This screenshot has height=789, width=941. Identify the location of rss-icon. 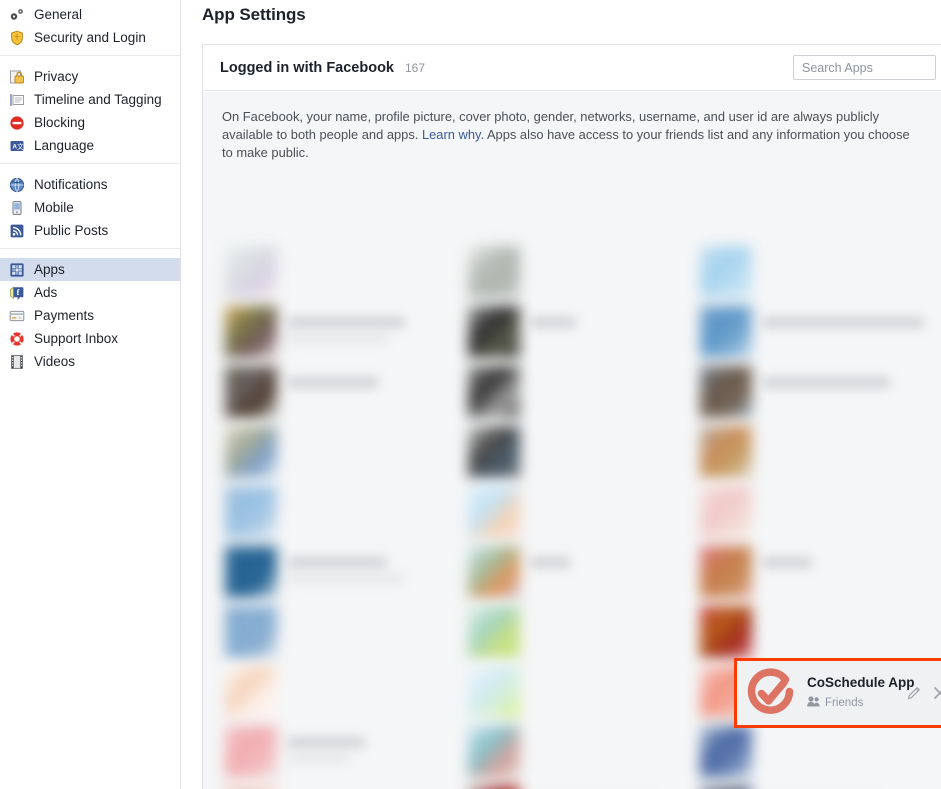
(17, 231).